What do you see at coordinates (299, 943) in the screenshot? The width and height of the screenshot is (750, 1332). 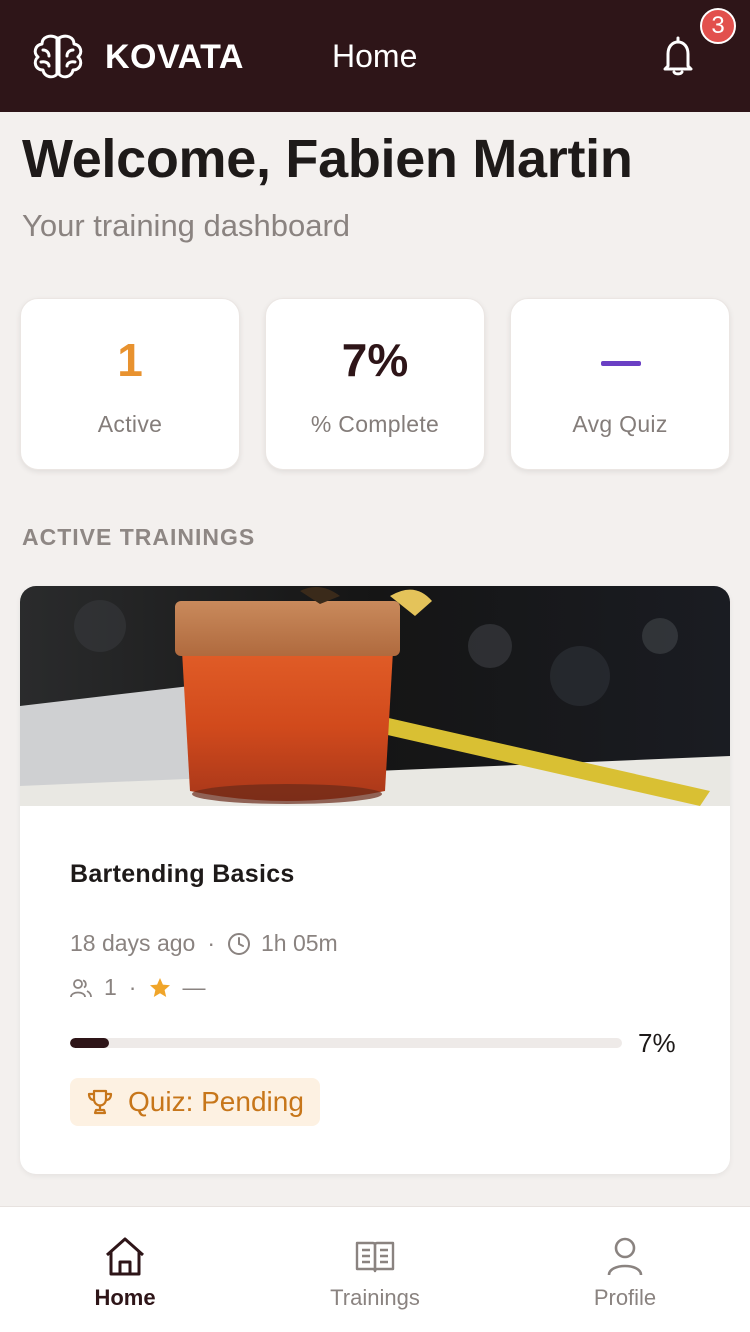 I see `training-duration: 1h 05m` at bounding box center [299, 943].